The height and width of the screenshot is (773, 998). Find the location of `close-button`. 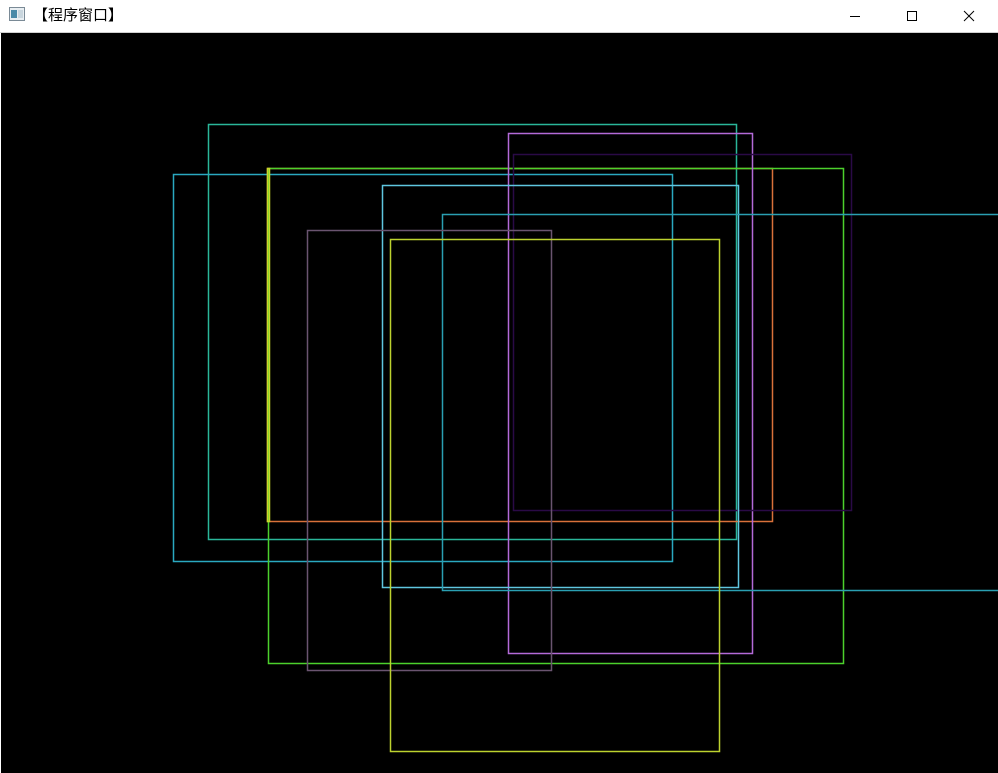

close-button is located at coordinates (969, 16).